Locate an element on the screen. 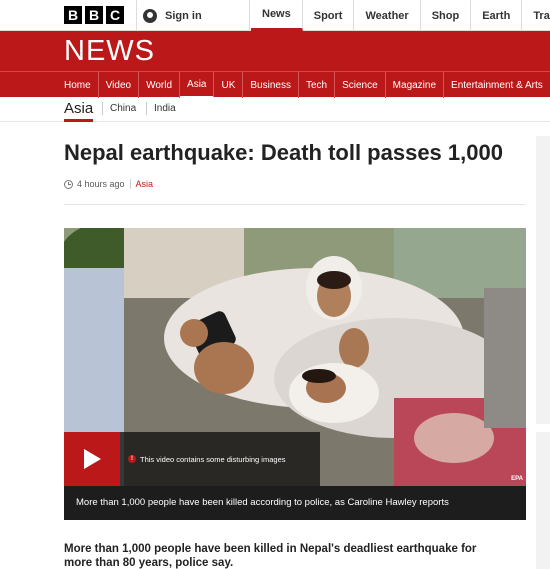 This screenshot has height=569, width=550. section-nav-business: Business is located at coordinates (271, 85).